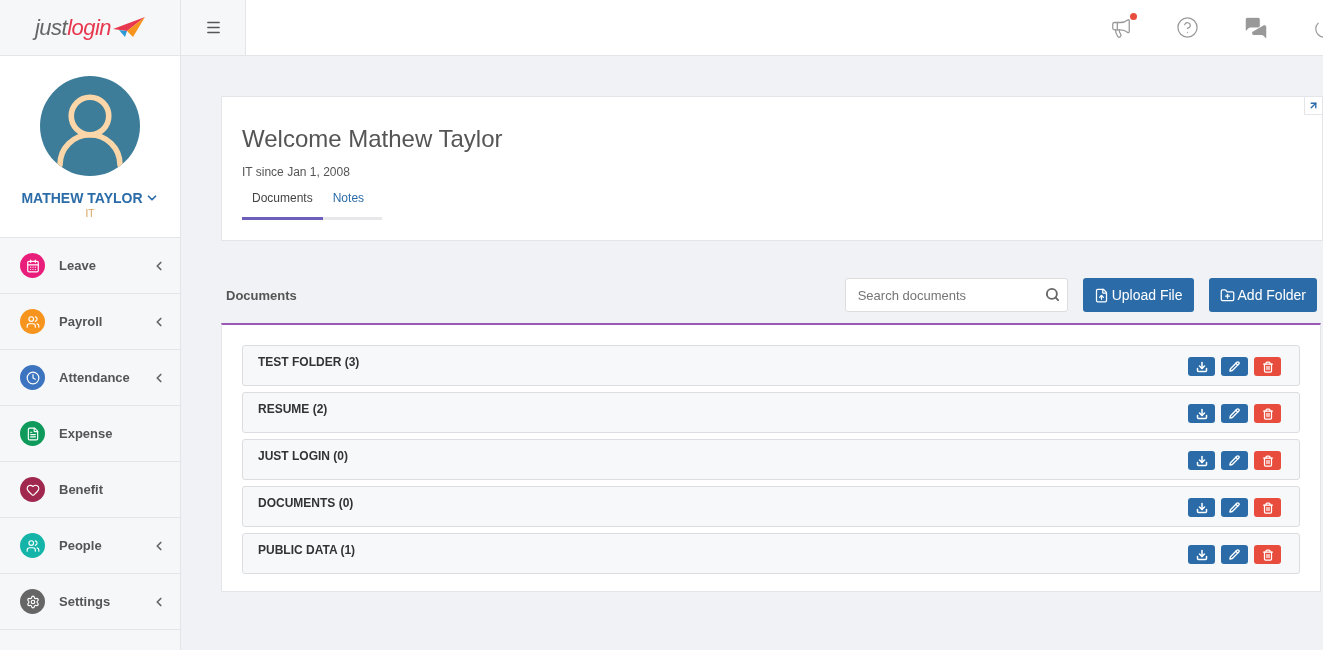 The image size is (1323, 650). Describe the element at coordinates (348, 205) in the screenshot. I see `tab: Notes` at that location.